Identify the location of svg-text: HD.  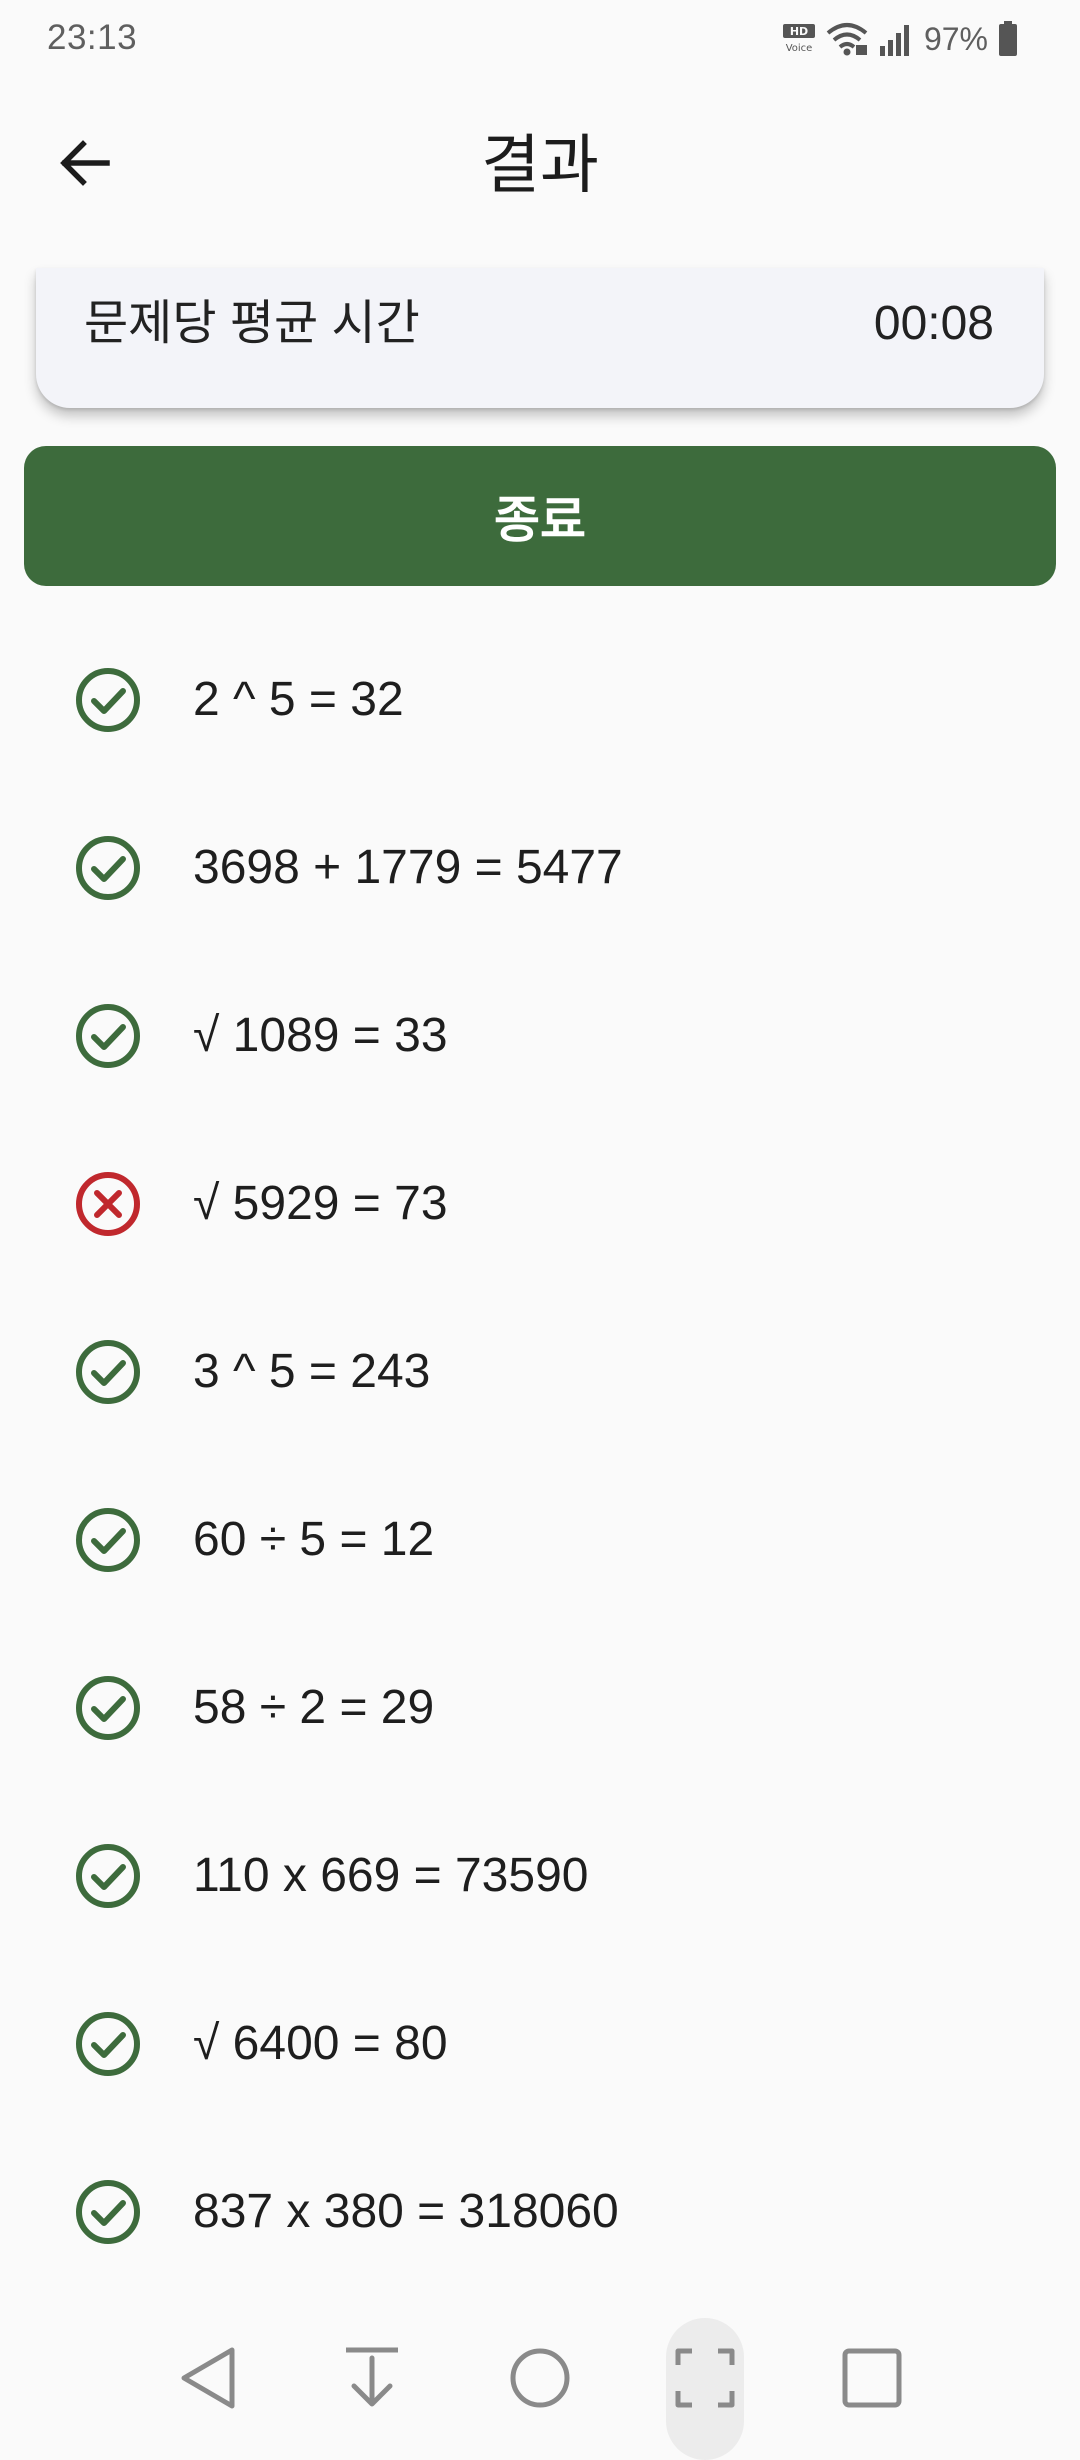
(799, 31).